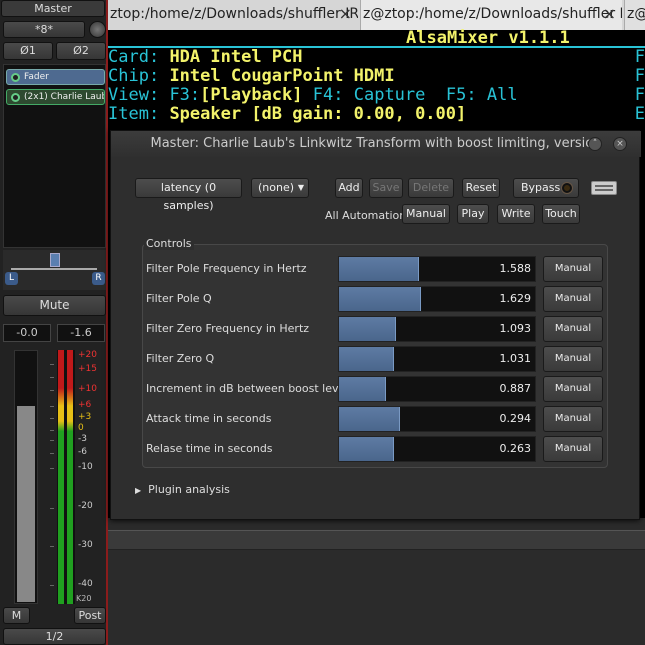 The image size is (645, 645). I want to click on bypass-led-icon, so click(567, 188).